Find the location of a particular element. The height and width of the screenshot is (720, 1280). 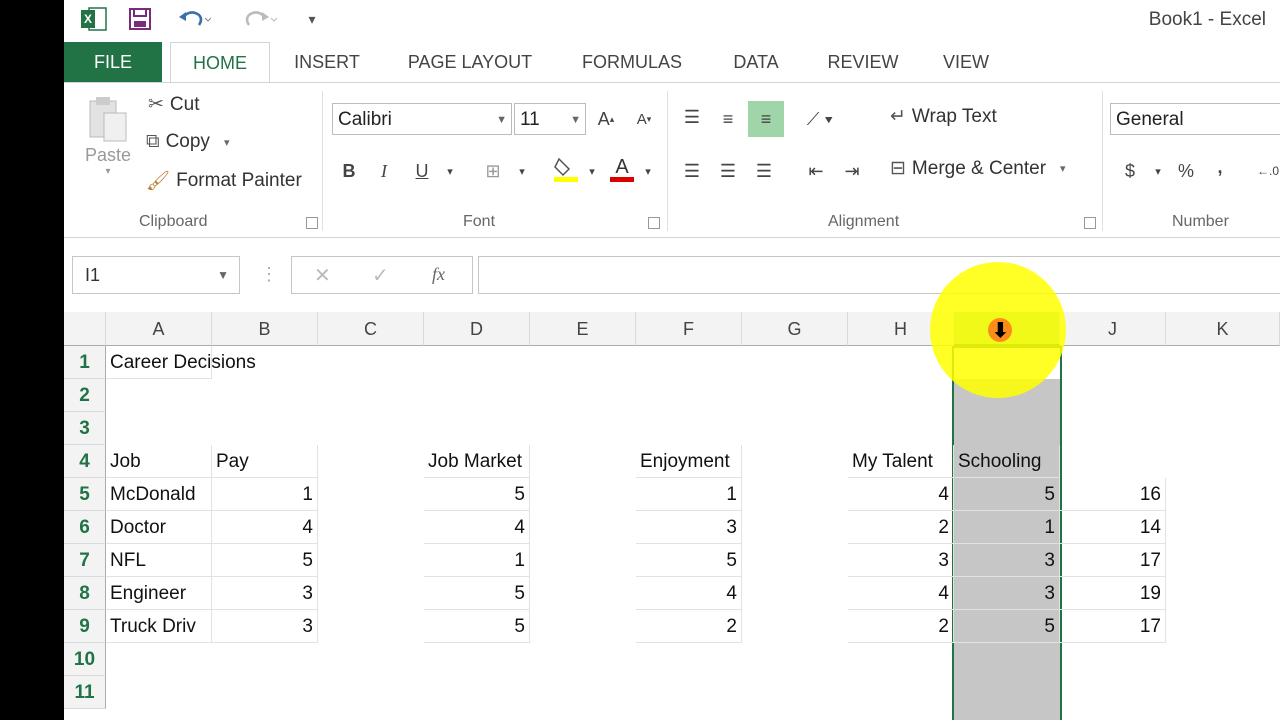

cell-h6: 2 is located at coordinates (901, 527).